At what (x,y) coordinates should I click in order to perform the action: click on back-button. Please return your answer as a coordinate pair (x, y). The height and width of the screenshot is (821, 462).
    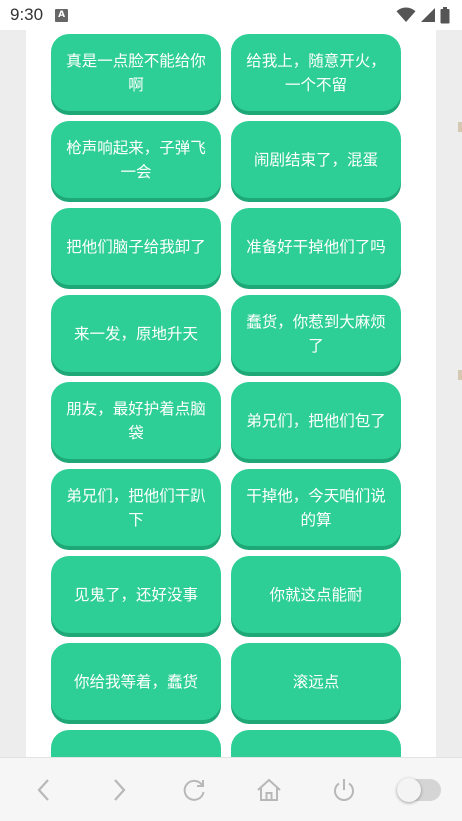
    Looking at the image, I should click on (44, 790).